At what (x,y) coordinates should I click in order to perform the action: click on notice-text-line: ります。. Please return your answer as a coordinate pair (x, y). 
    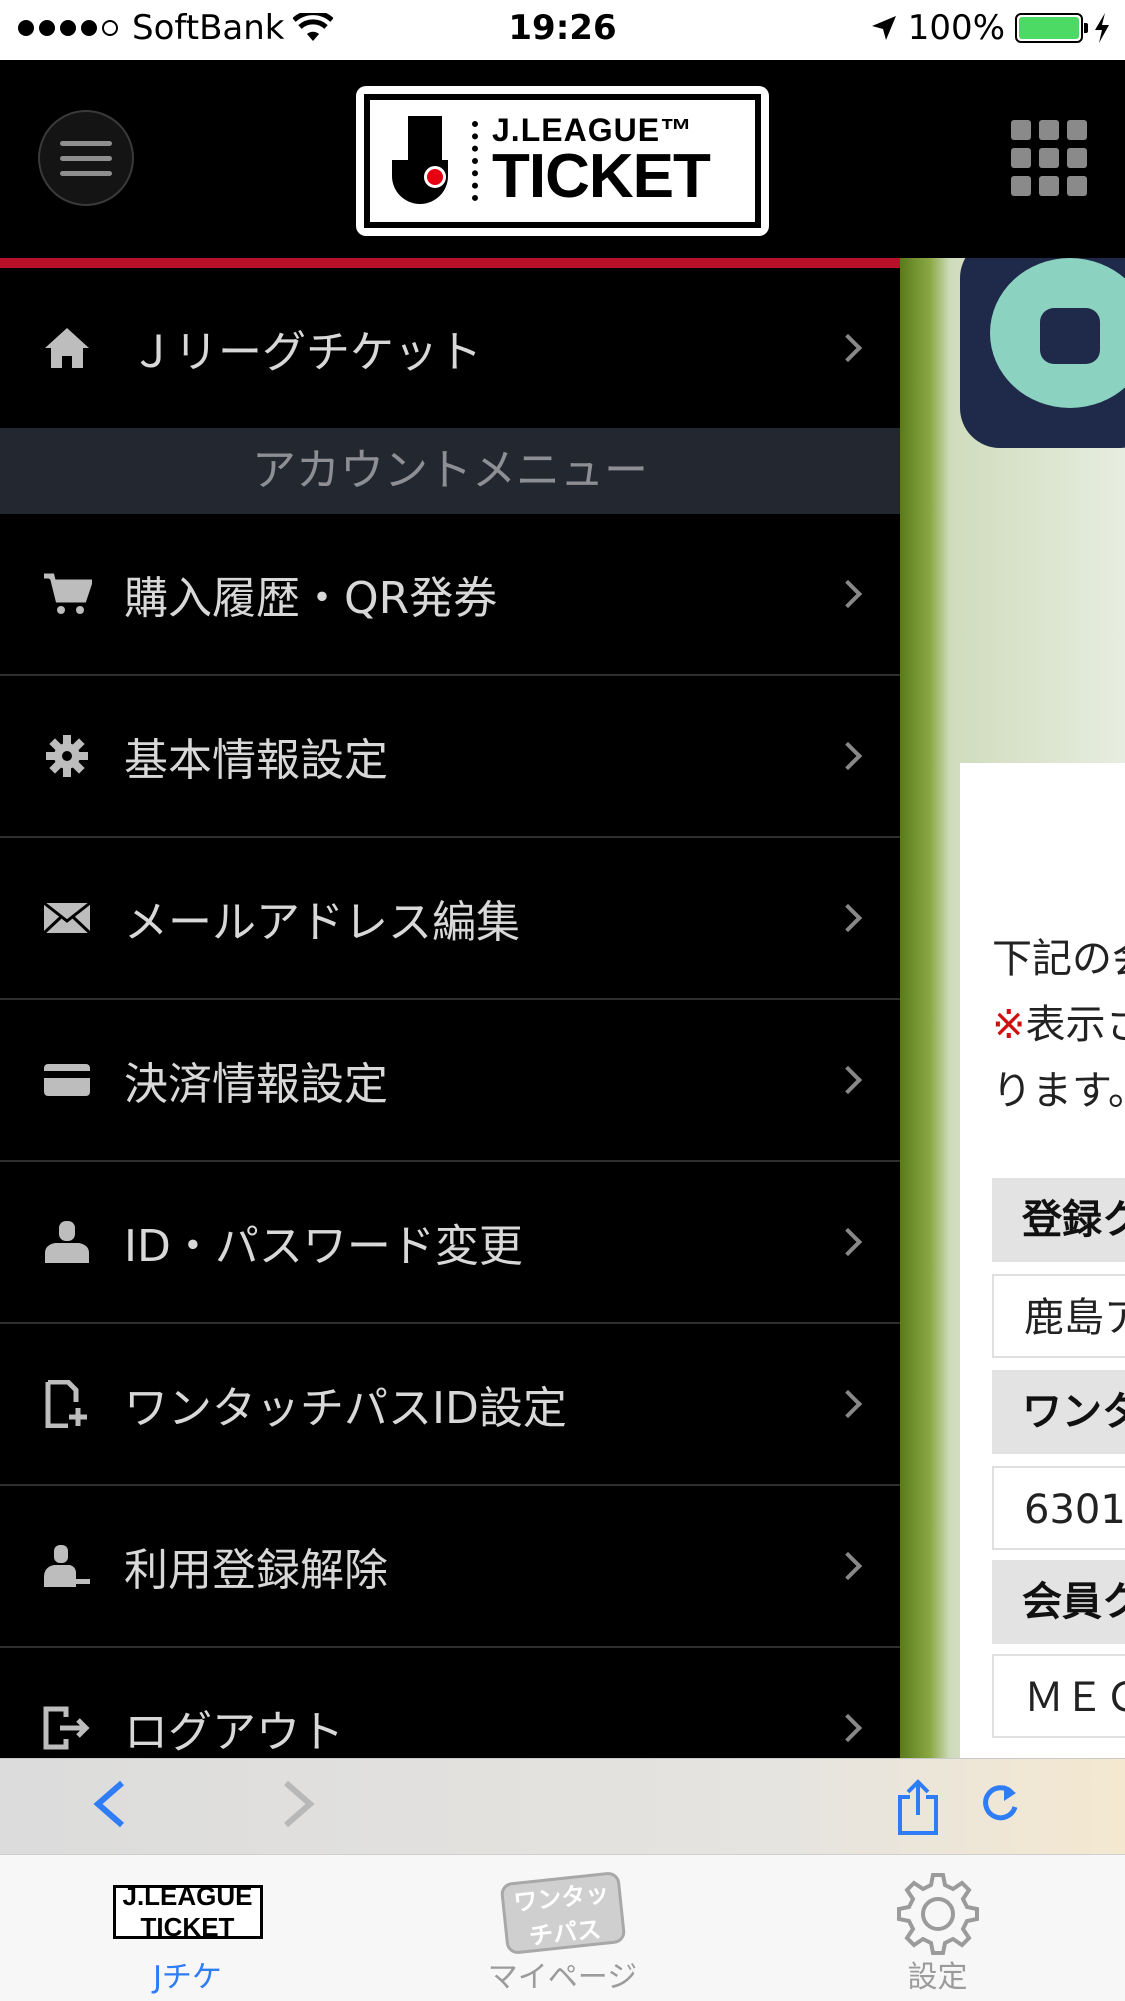
    Looking at the image, I should click on (1058, 1091).